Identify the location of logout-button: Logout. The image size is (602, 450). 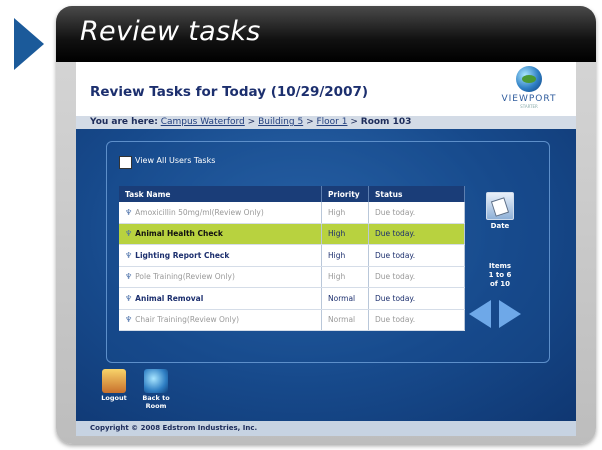
(114, 385).